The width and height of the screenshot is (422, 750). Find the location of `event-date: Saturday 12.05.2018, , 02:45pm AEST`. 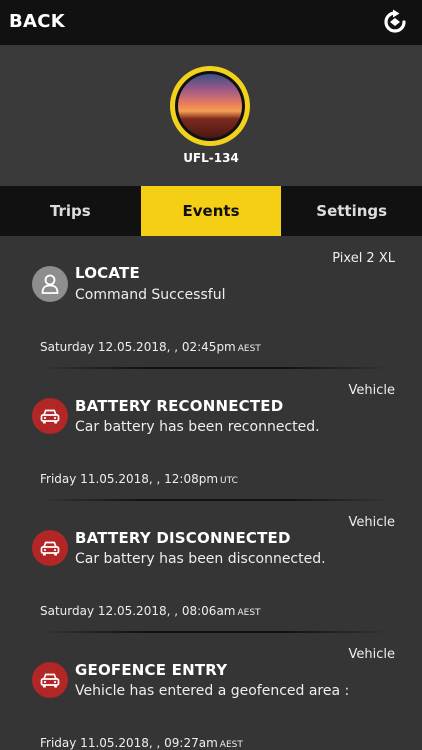

event-date: Saturday 12.05.2018, , 02:45pm AEST is located at coordinates (150, 347).